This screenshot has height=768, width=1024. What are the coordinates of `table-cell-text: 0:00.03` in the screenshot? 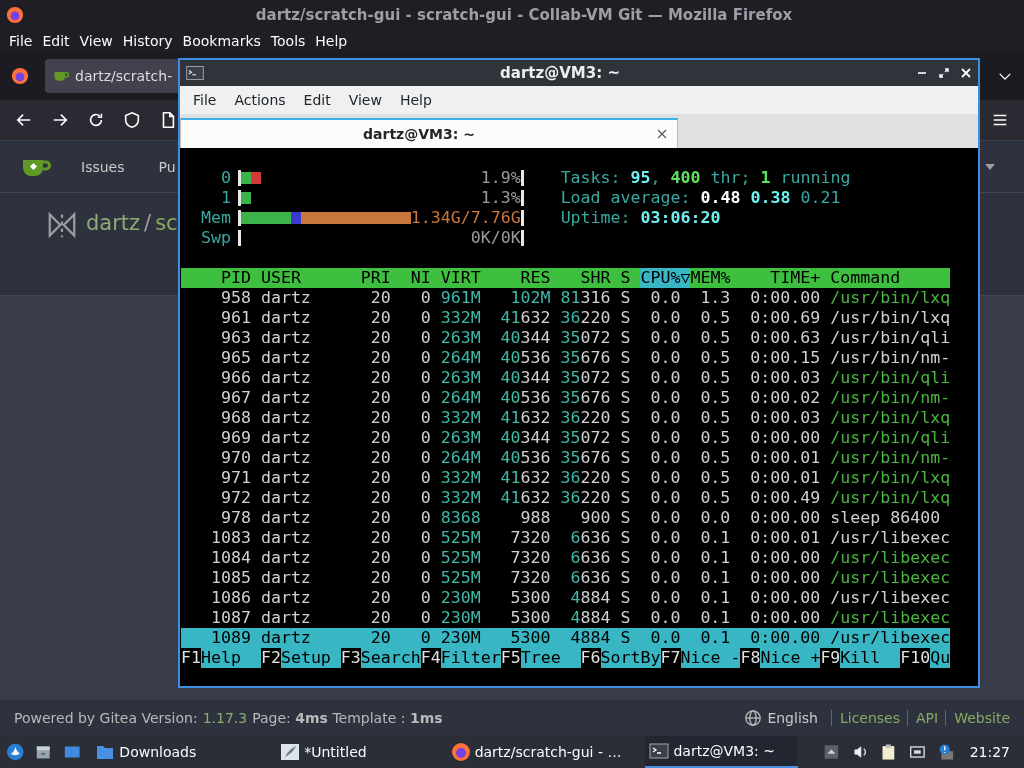 It's located at (785, 418).